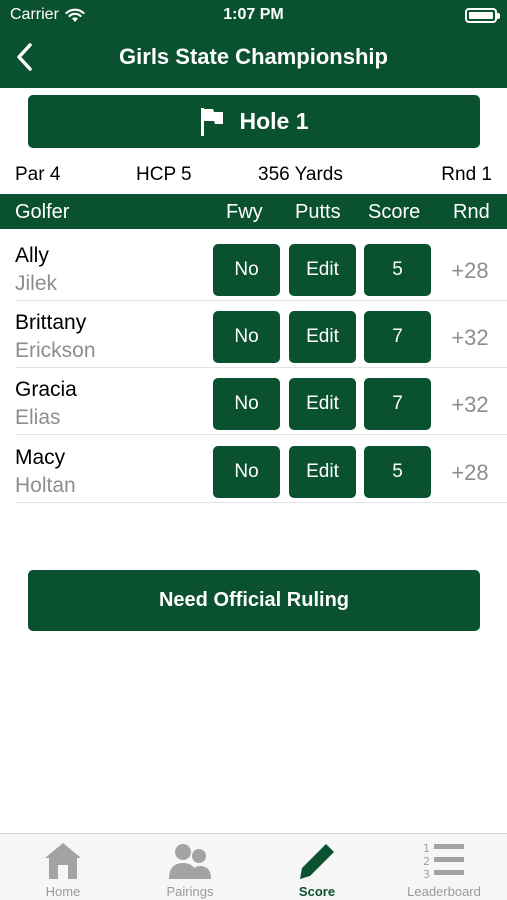 The height and width of the screenshot is (900, 507). What do you see at coordinates (63, 861) in the screenshot?
I see `home-icon` at bounding box center [63, 861].